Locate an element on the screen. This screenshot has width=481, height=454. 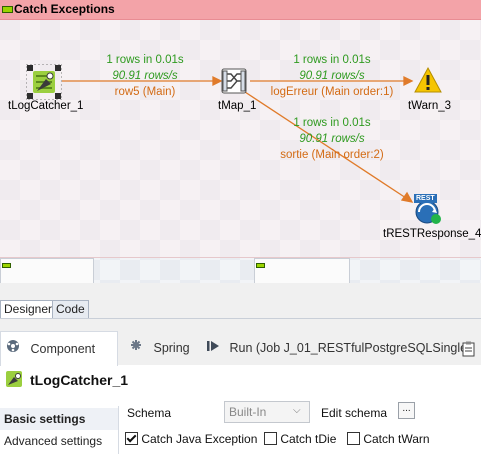
component-header-icon is located at coordinates (14, 380).